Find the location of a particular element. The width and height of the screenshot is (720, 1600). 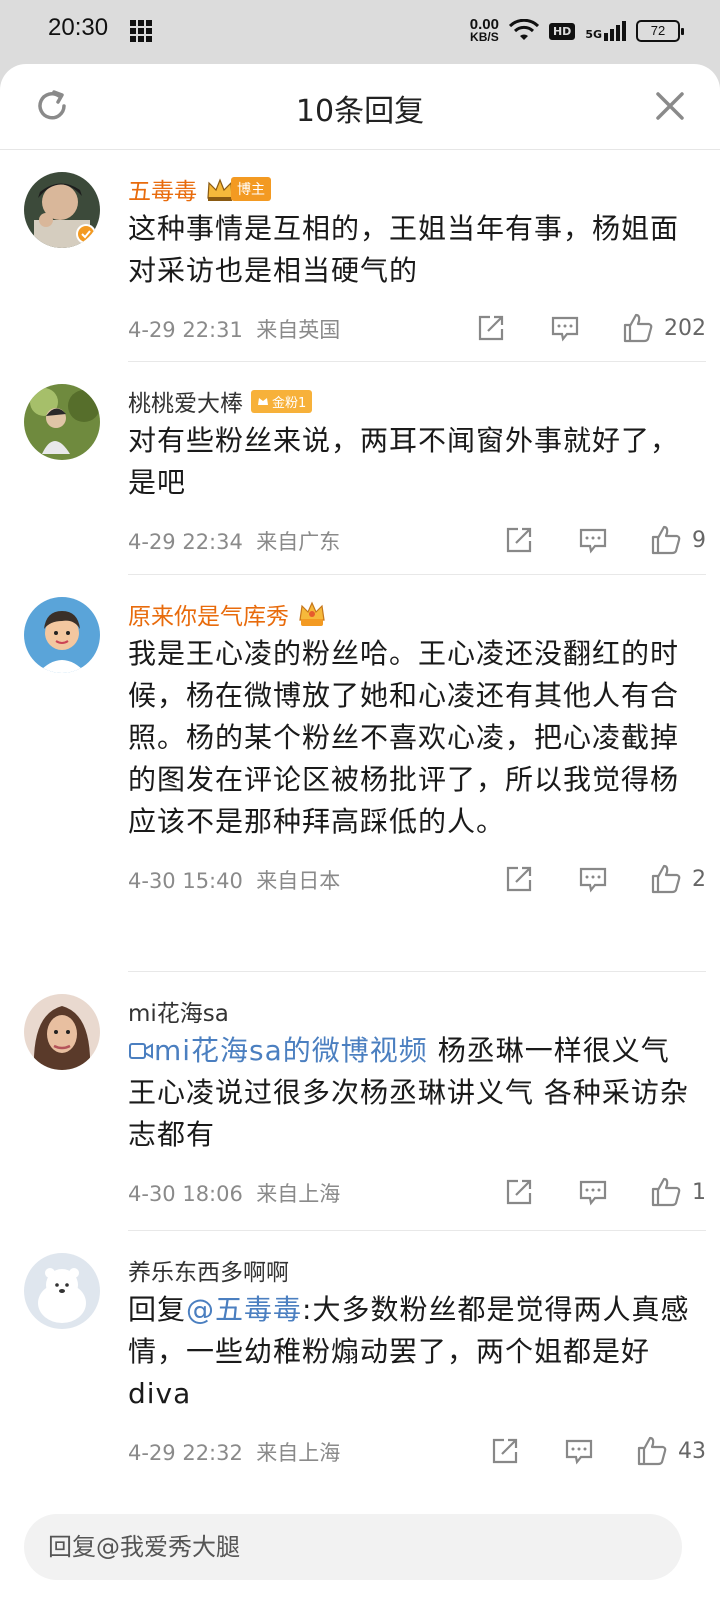

like-button: 9 is located at coordinates (668, 540).